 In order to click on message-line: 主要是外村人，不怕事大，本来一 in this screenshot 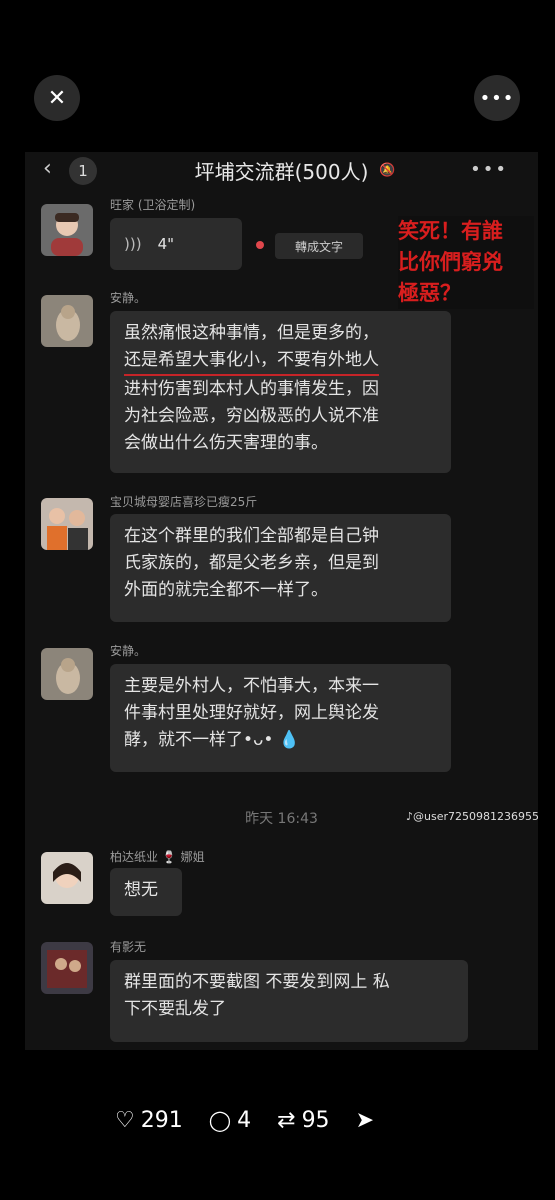, I will do `click(251, 686)`.